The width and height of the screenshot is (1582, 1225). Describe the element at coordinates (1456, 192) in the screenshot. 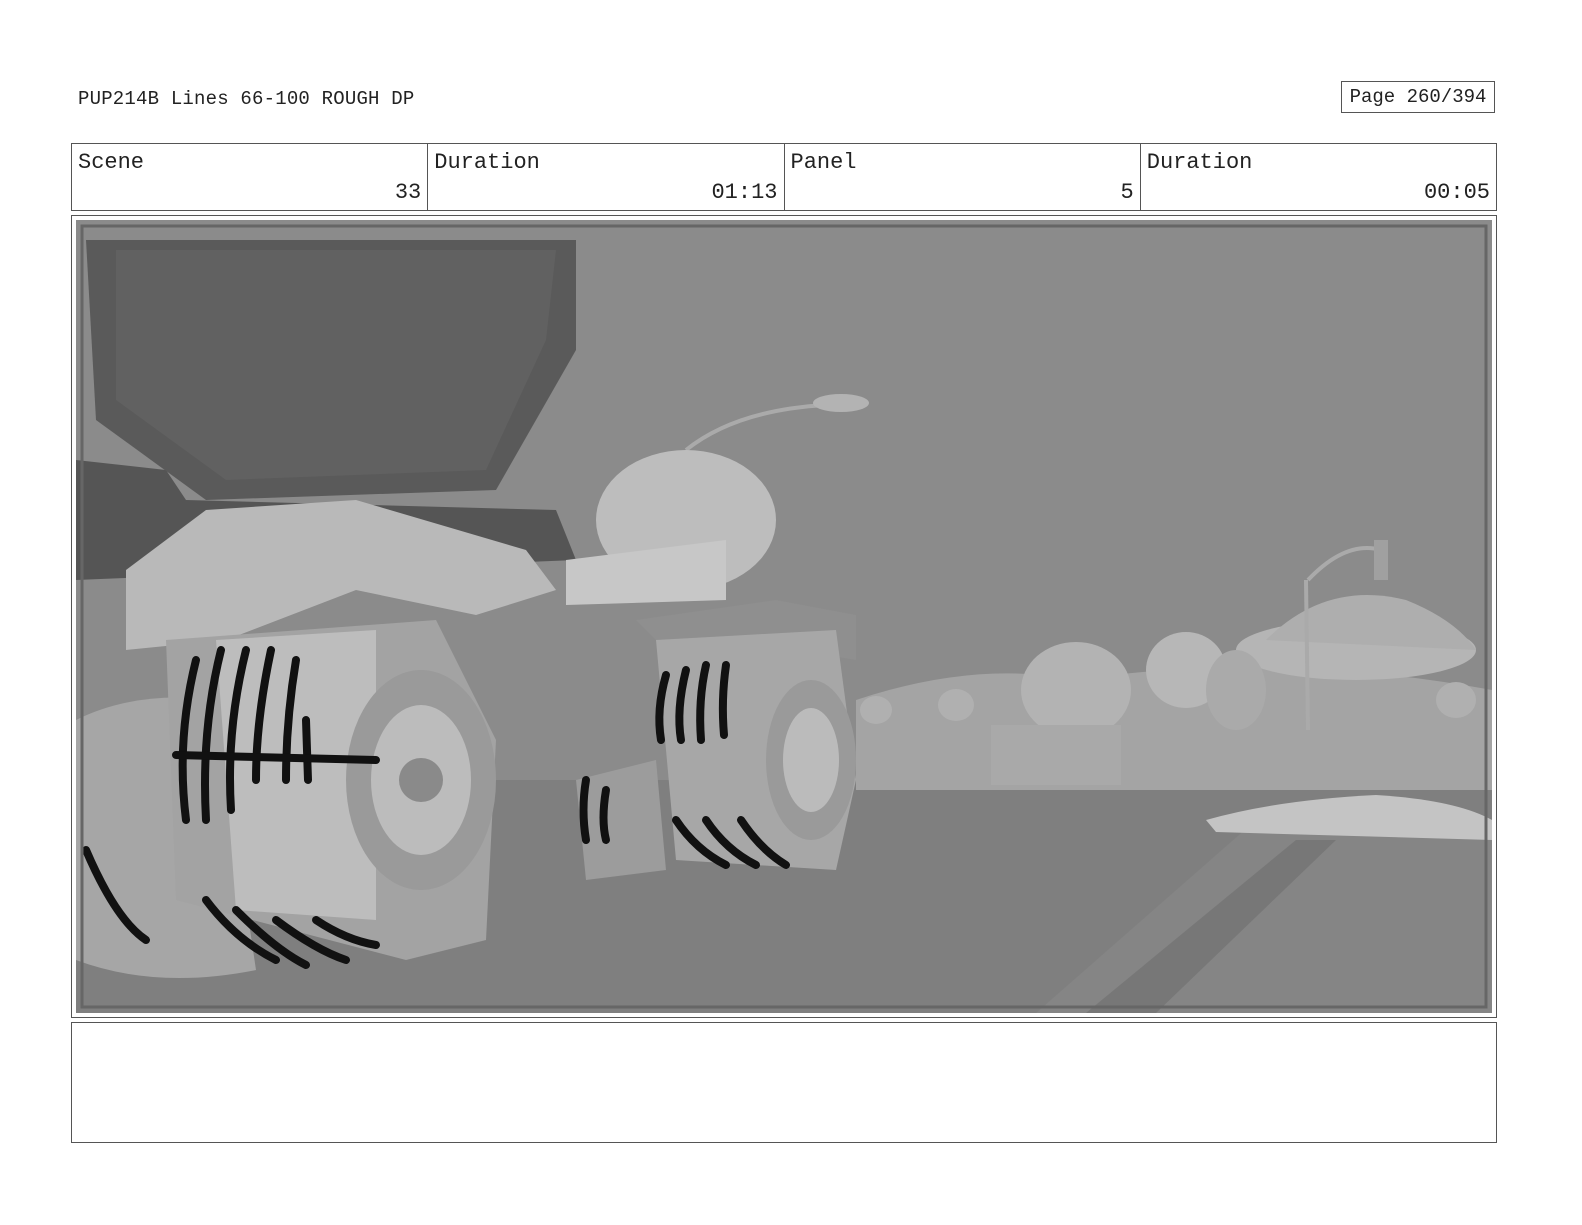

I see `panel-duration-value: 00:05` at that location.